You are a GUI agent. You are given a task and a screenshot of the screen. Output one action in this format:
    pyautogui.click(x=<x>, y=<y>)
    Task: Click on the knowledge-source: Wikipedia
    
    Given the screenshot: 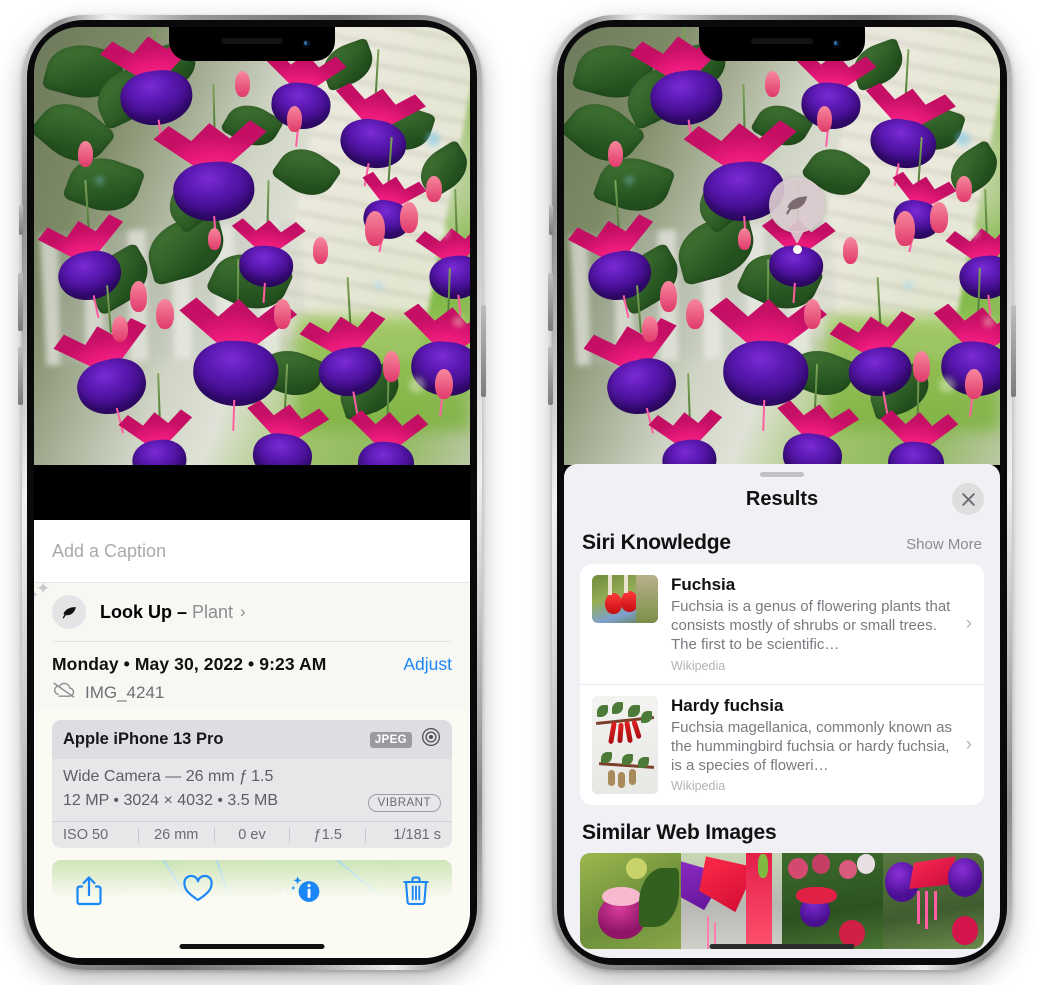 What is the action you would take?
    pyautogui.click(x=698, y=786)
    